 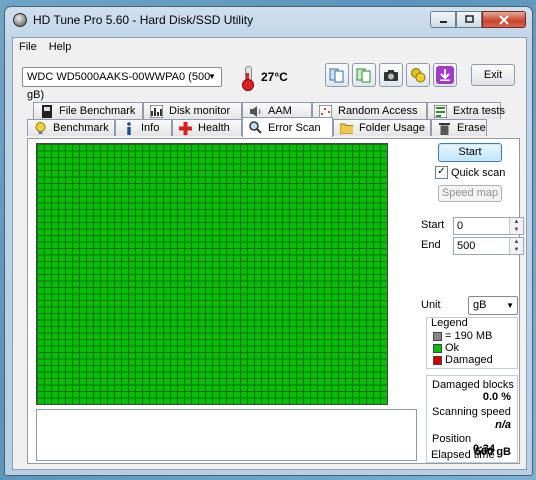 I want to click on coins-icon, so click(x=418, y=75).